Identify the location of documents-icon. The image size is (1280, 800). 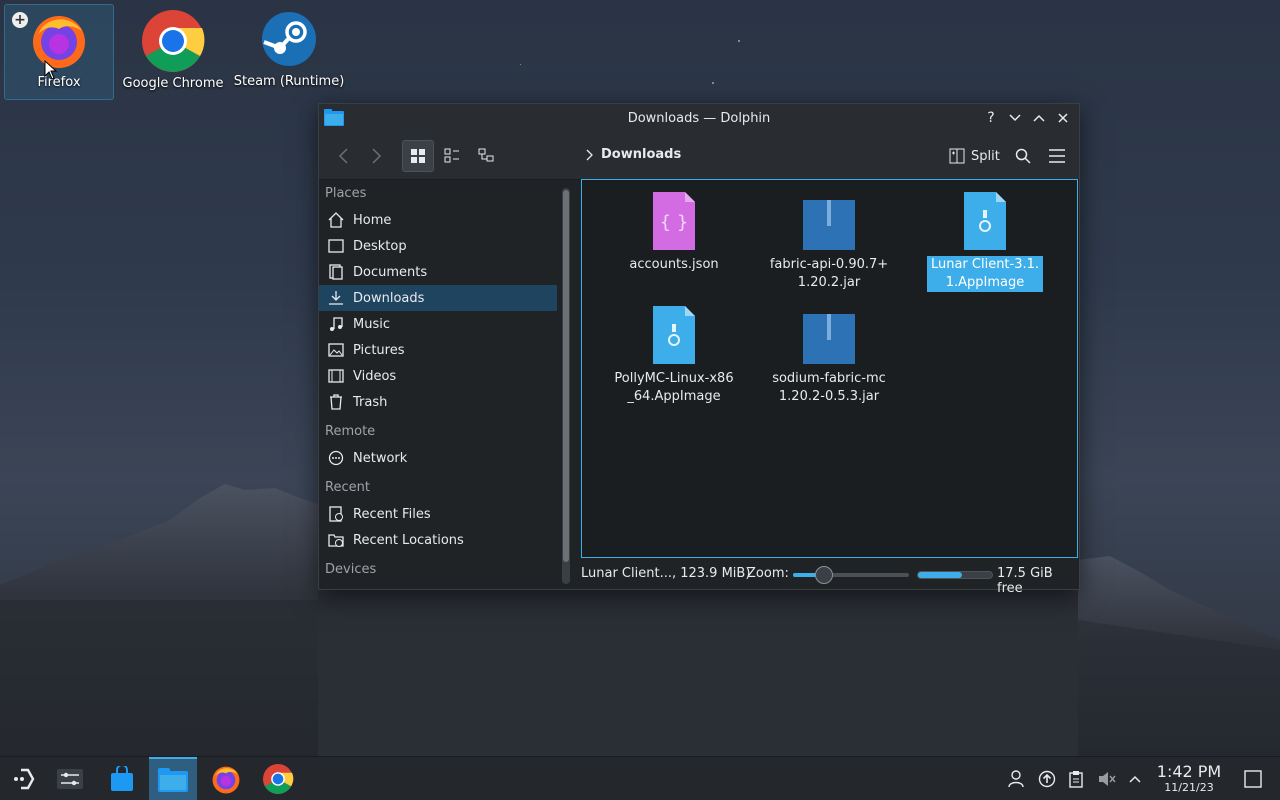
(336, 272).